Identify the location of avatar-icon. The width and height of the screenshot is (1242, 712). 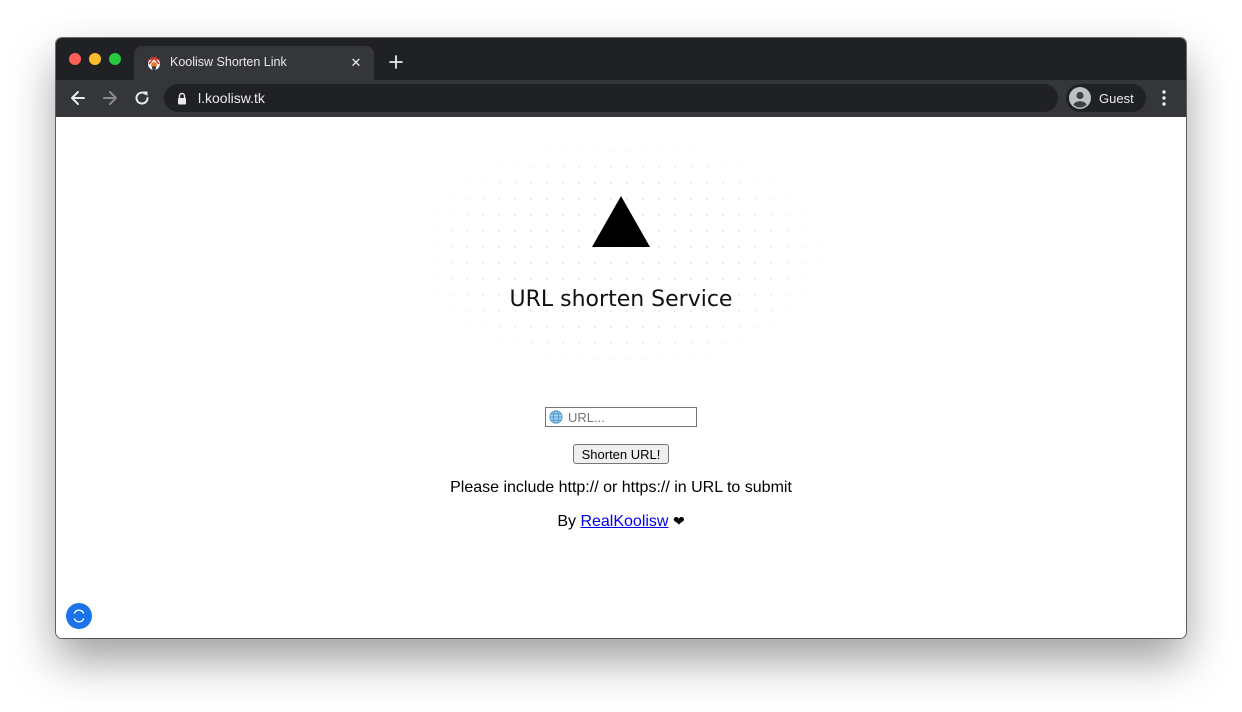
(1080, 98).